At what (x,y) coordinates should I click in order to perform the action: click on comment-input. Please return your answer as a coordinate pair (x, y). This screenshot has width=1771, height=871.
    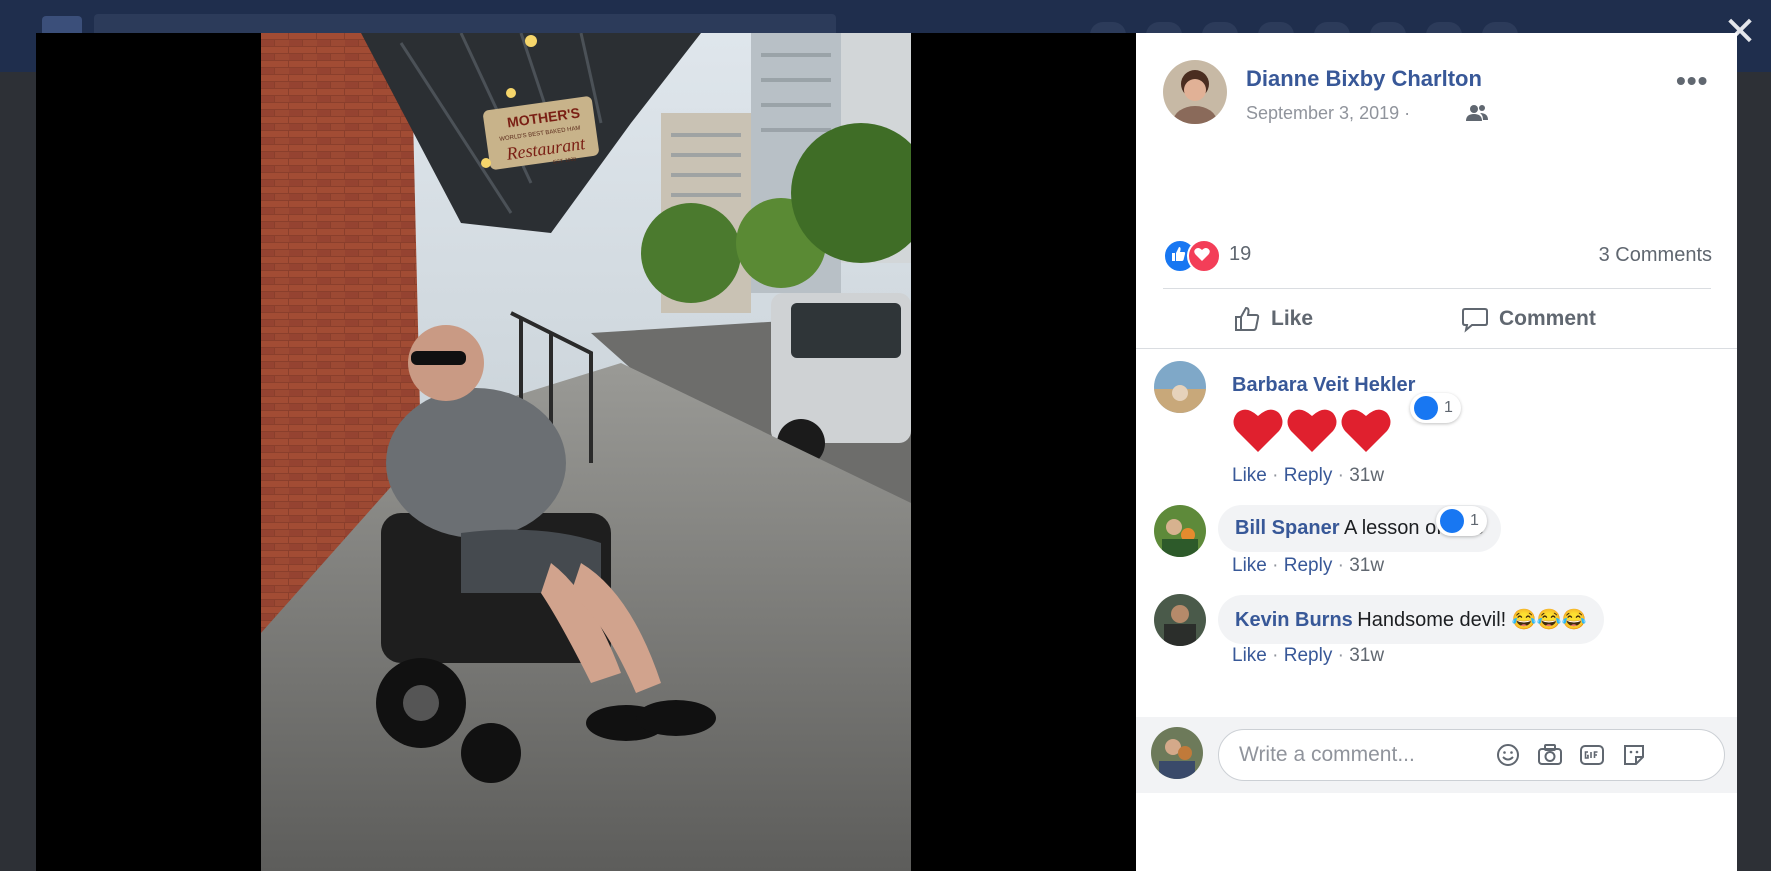
    Looking at the image, I should click on (1374, 755).